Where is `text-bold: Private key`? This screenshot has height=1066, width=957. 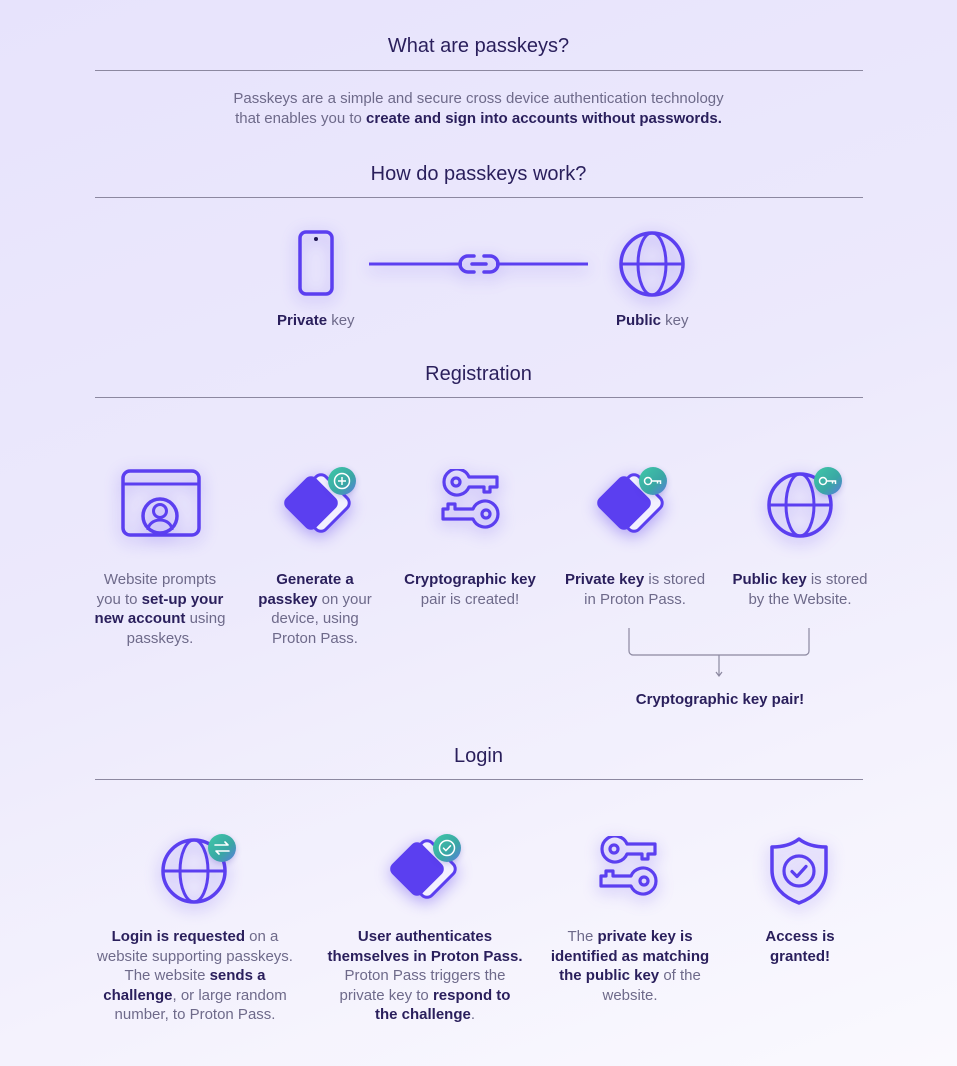 text-bold: Private key is located at coordinates (604, 579).